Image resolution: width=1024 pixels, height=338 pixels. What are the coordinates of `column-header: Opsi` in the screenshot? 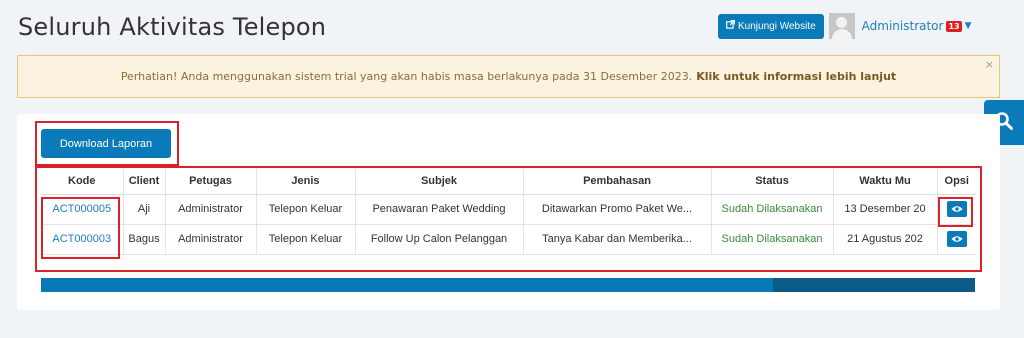 It's located at (956, 182).